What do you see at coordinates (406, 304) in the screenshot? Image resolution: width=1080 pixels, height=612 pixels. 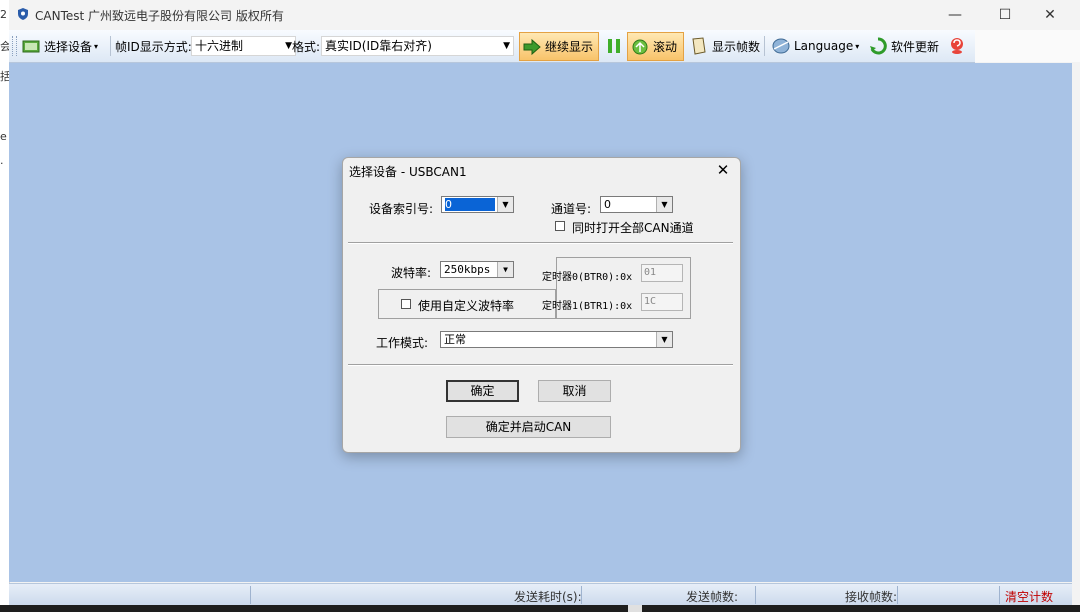 I see `custom-baud-checkbox` at bounding box center [406, 304].